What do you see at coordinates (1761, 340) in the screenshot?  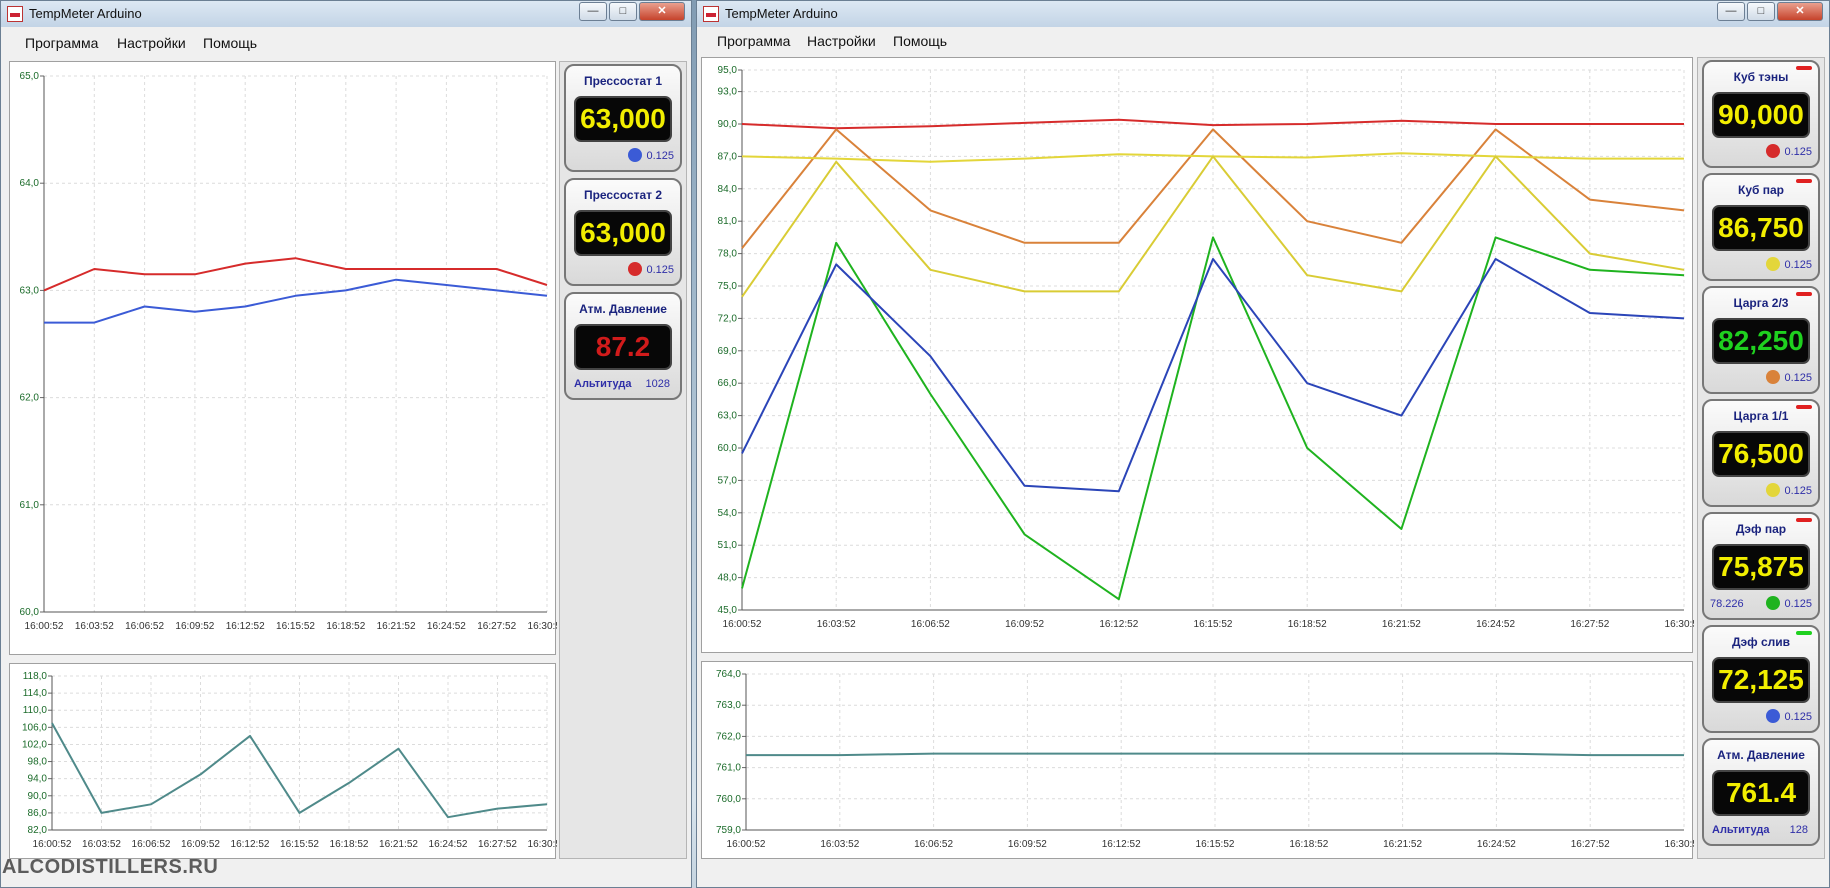 I see `card-tsarga-2-3: Царга 2/3 82,250 0.125` at bounding box center [1761, 340].